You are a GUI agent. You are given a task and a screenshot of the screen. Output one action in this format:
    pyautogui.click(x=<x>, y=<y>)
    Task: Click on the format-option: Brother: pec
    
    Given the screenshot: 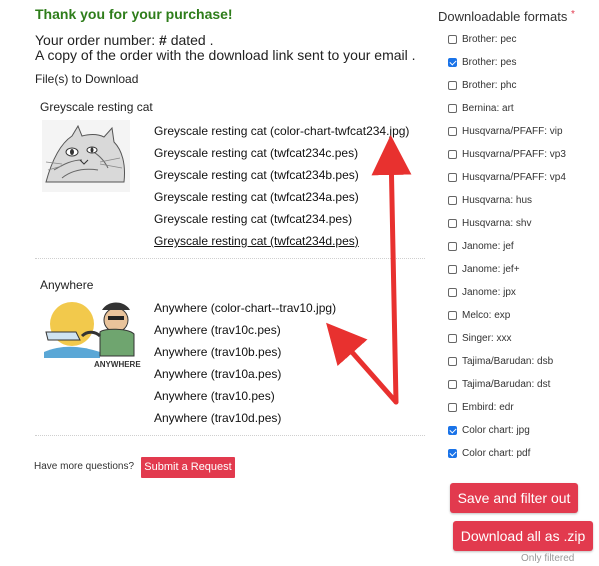 What is the action you would take?
    pyautogui.click(x=482, y=39)
    